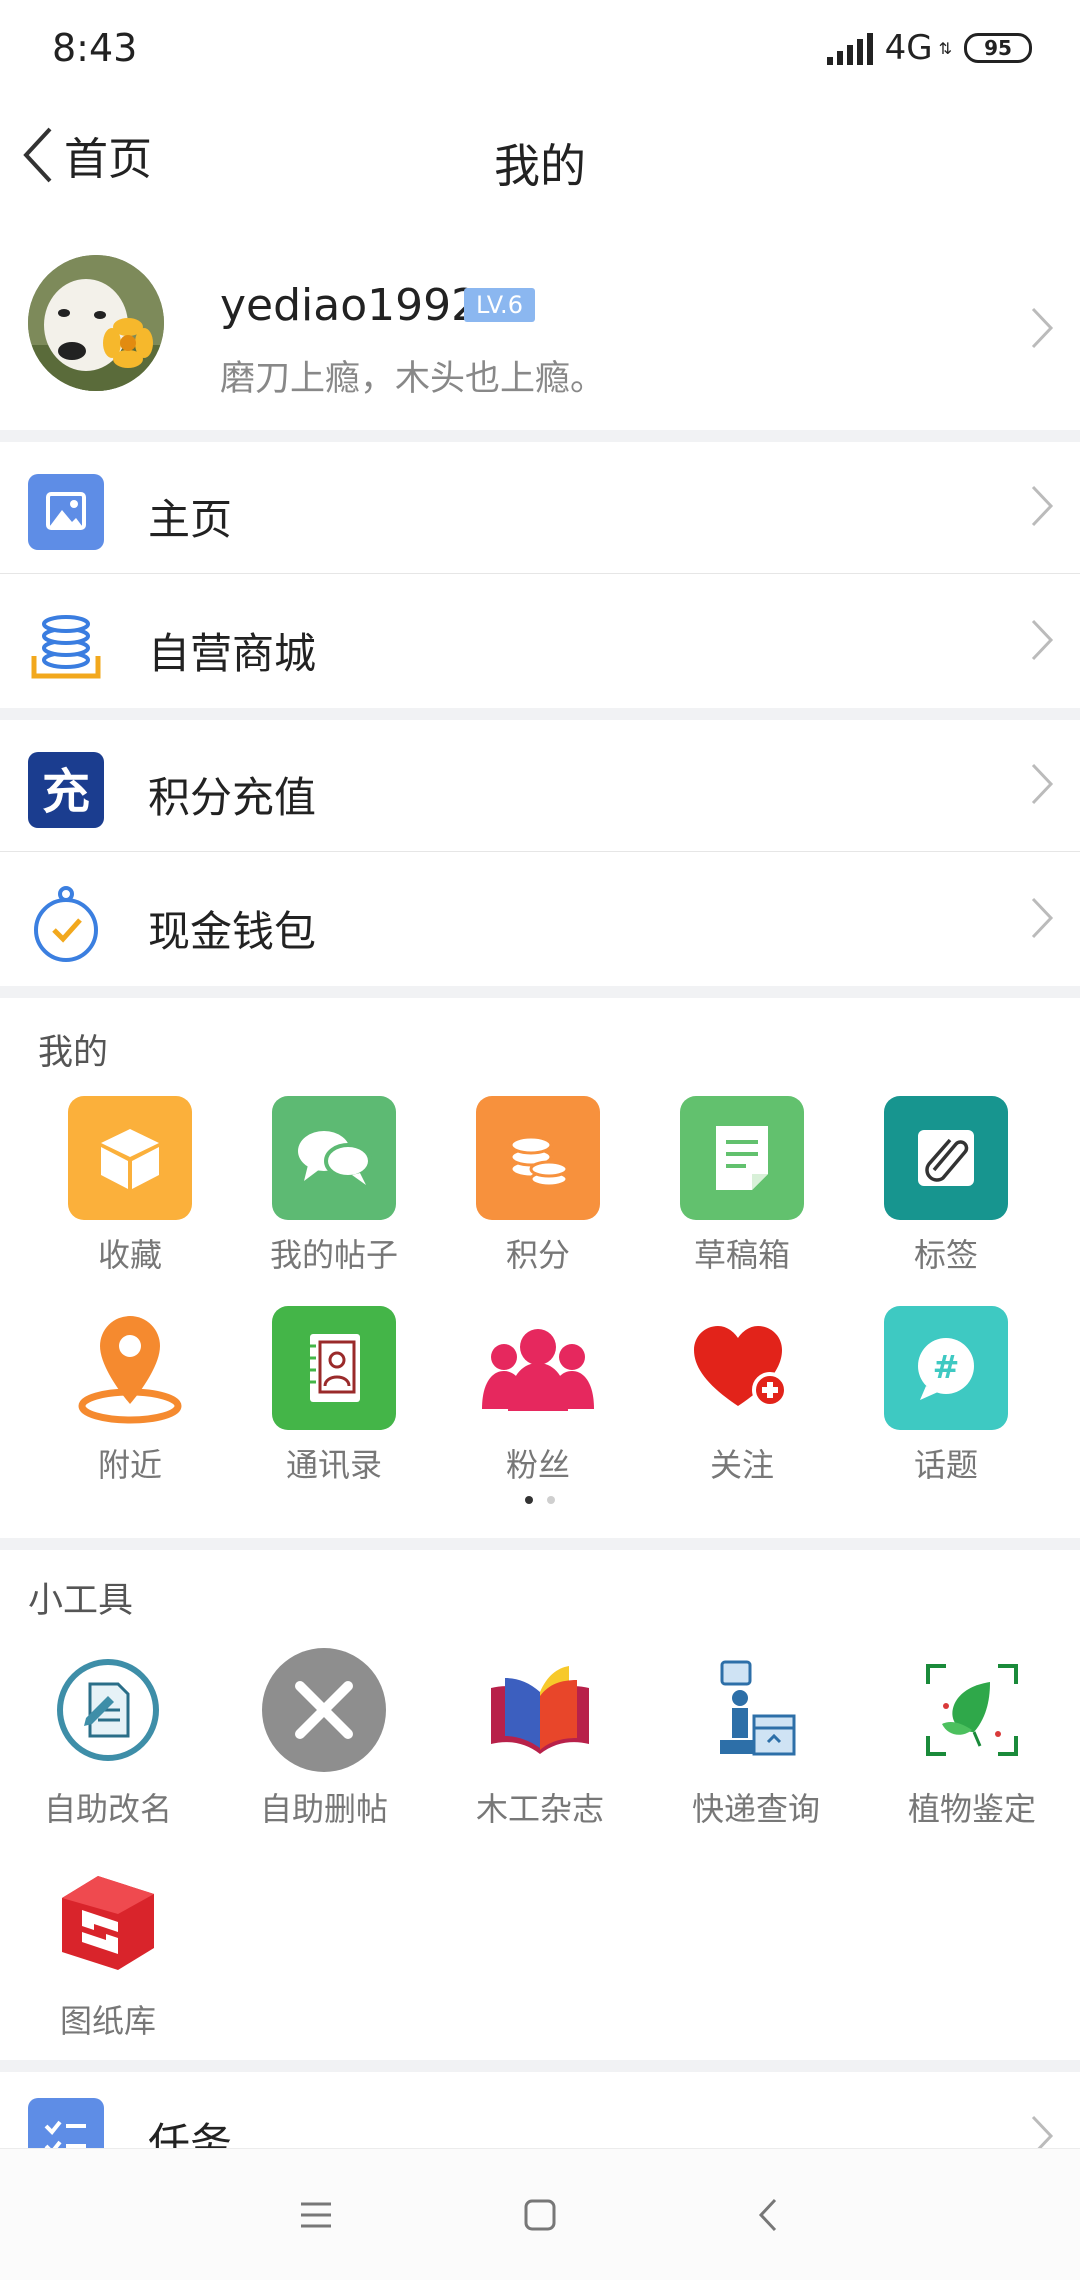  Describe the element at coordinates (538, 1158) in the screenshot. I see `coins-icon` at that location.